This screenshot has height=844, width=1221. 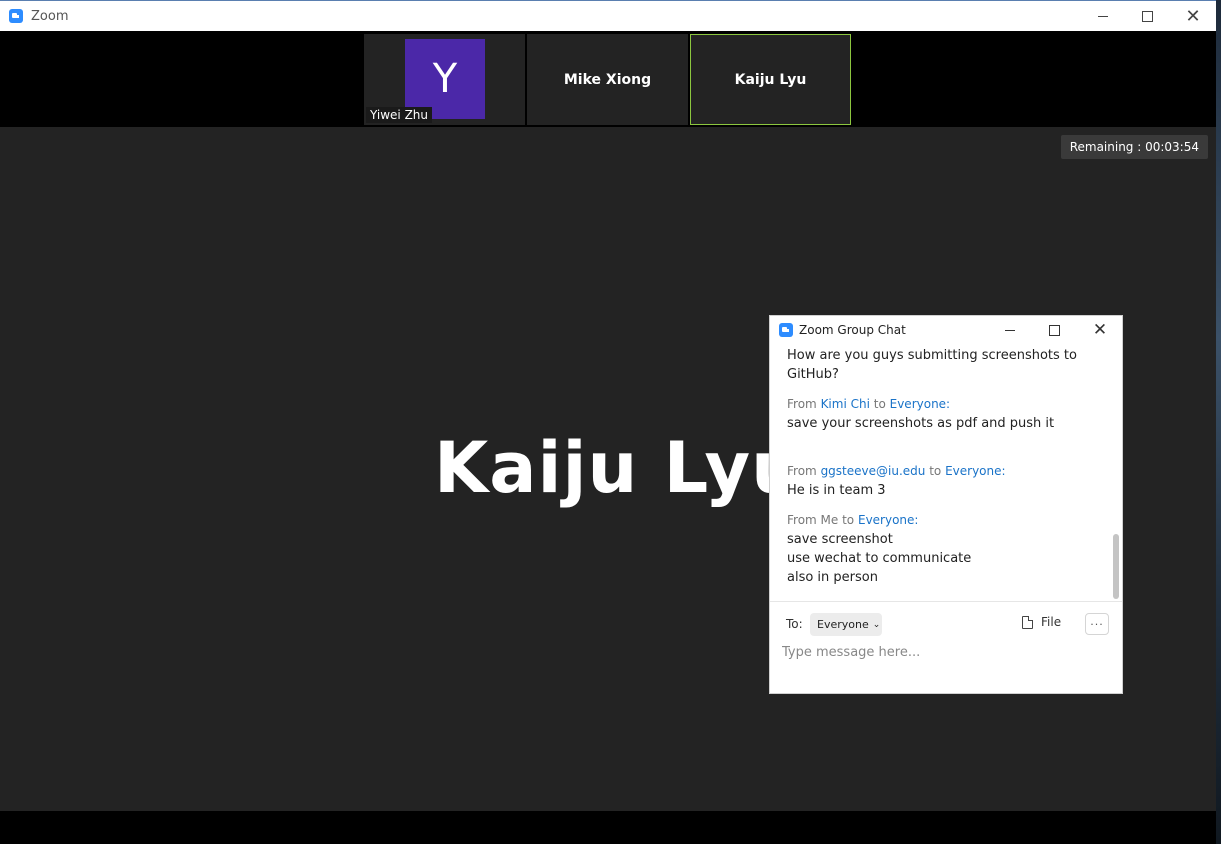 What do you see at coordinates (618, 468) in the screenshot?
I see `active-speaker-name: Kaiju Lyu` at bounding box center [618, 468].